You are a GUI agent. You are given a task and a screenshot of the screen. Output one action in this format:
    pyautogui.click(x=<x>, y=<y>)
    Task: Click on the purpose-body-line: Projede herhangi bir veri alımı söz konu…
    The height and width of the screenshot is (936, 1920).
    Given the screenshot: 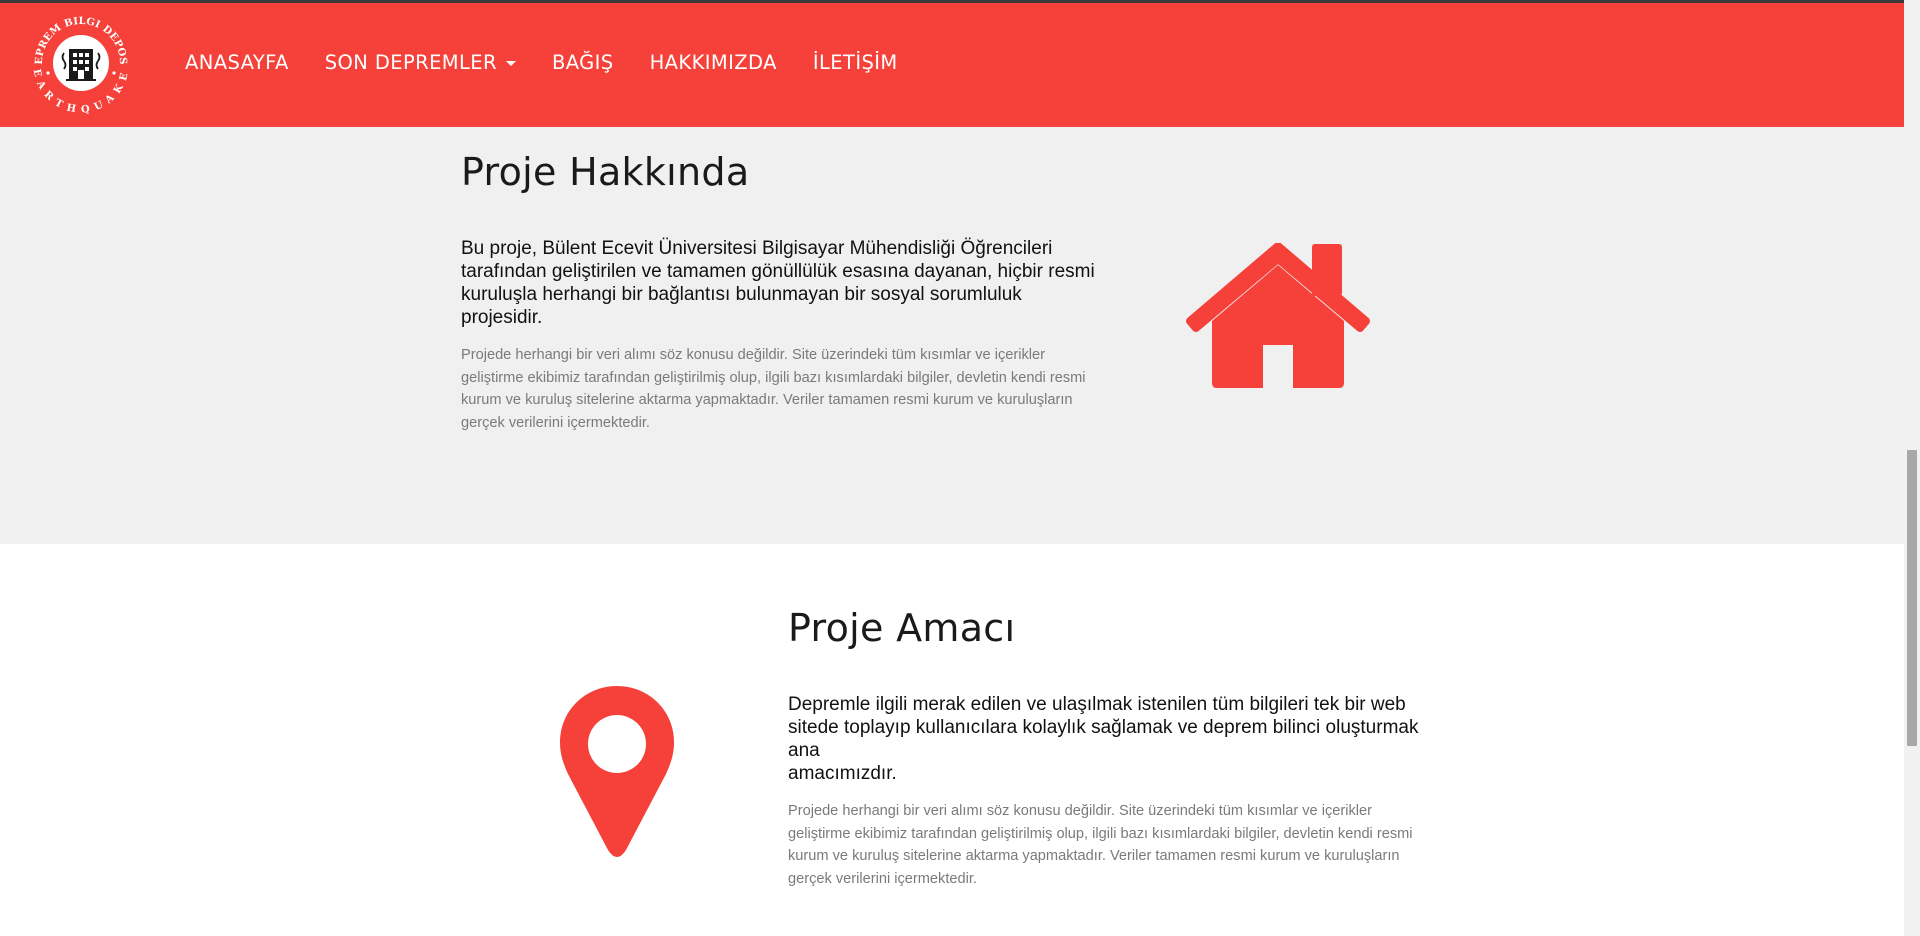 What is the action you would take?
    pyautogui.click(x=1080, y=811)
    